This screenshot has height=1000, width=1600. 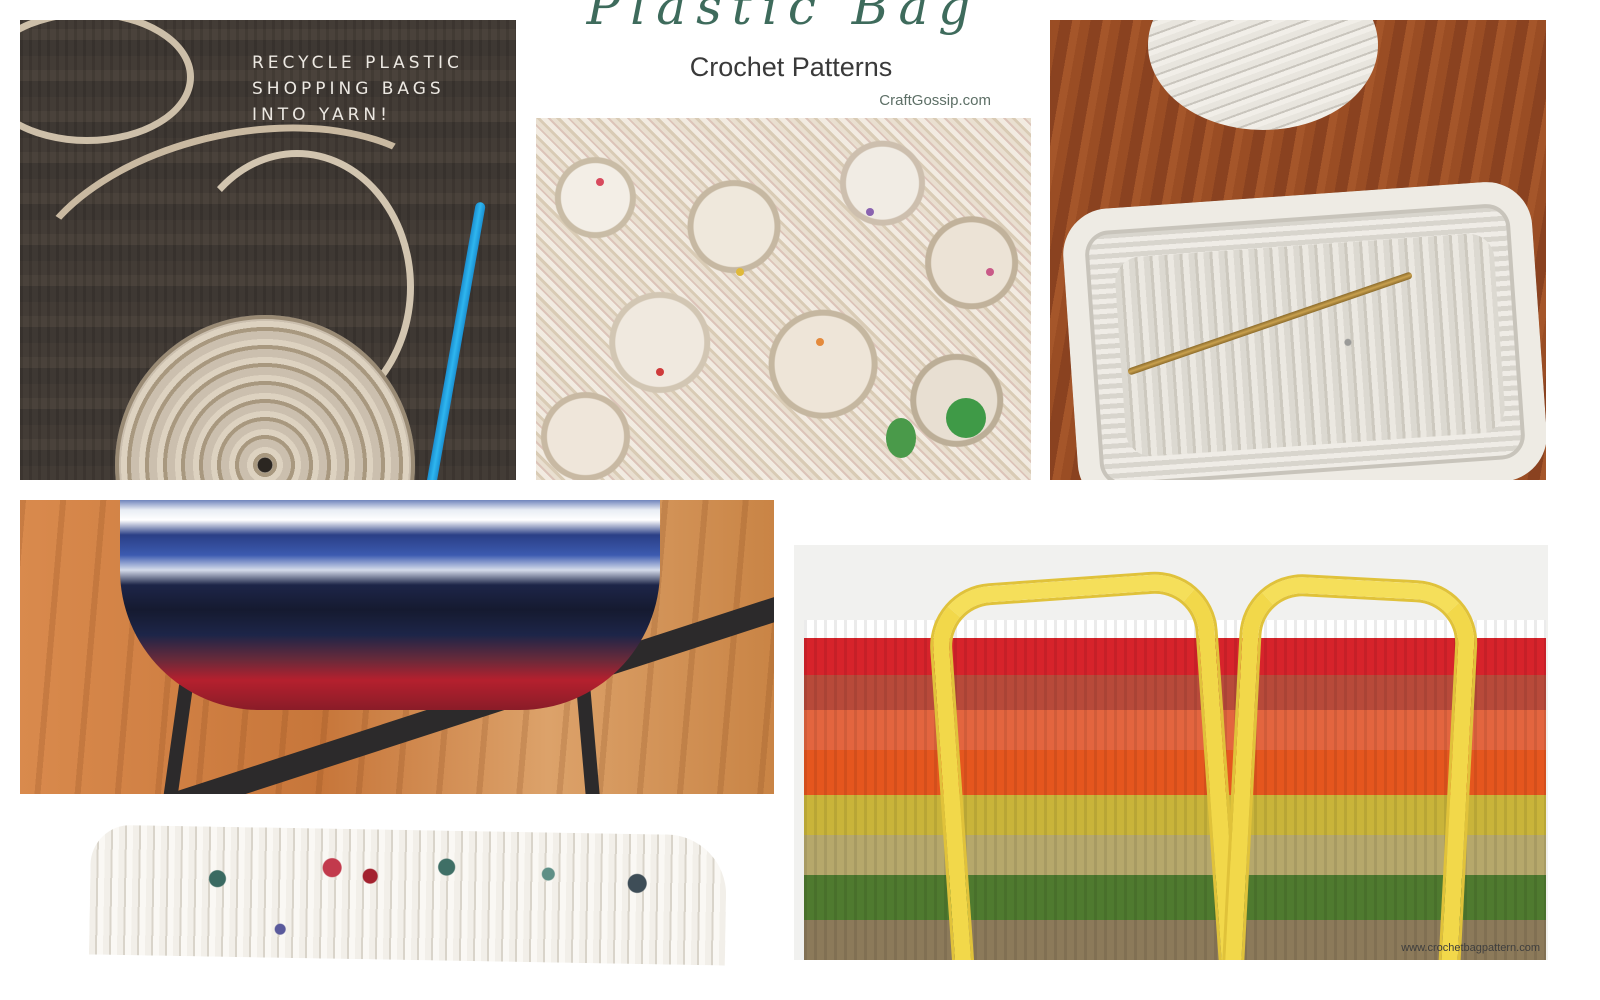 What do you see at coordinates (935, 100) in the screenshot?
I see `site-name: CraftGossip.com` at bounding box center [935, 100].